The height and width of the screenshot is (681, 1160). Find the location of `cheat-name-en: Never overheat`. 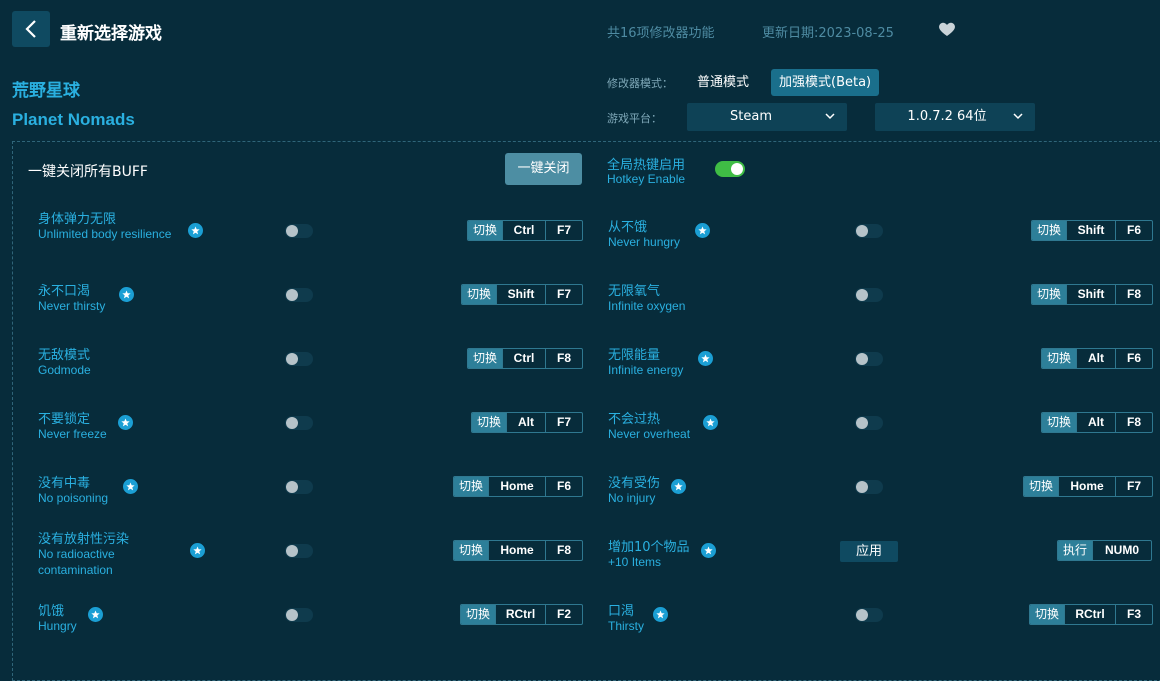

cheat-name-en: Never overheat is located at coordinates (649, 434).